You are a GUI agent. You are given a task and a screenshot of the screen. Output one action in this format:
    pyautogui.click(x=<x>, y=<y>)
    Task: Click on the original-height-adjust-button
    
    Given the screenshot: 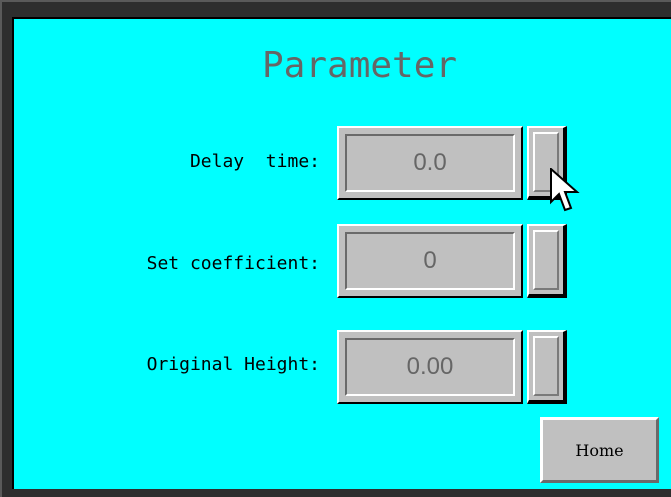 What is the action you would take?
    pyautogui.click(x=547, y=367)
    